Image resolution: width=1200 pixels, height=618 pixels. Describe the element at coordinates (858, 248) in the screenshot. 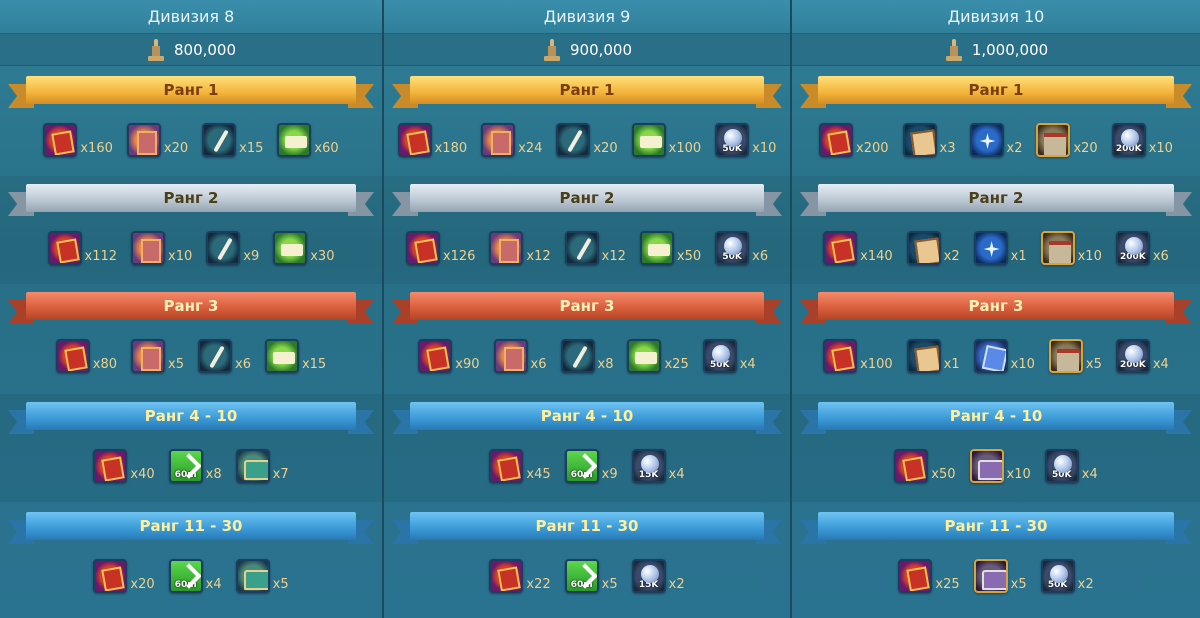

I see `reward-item: x140` at that location.